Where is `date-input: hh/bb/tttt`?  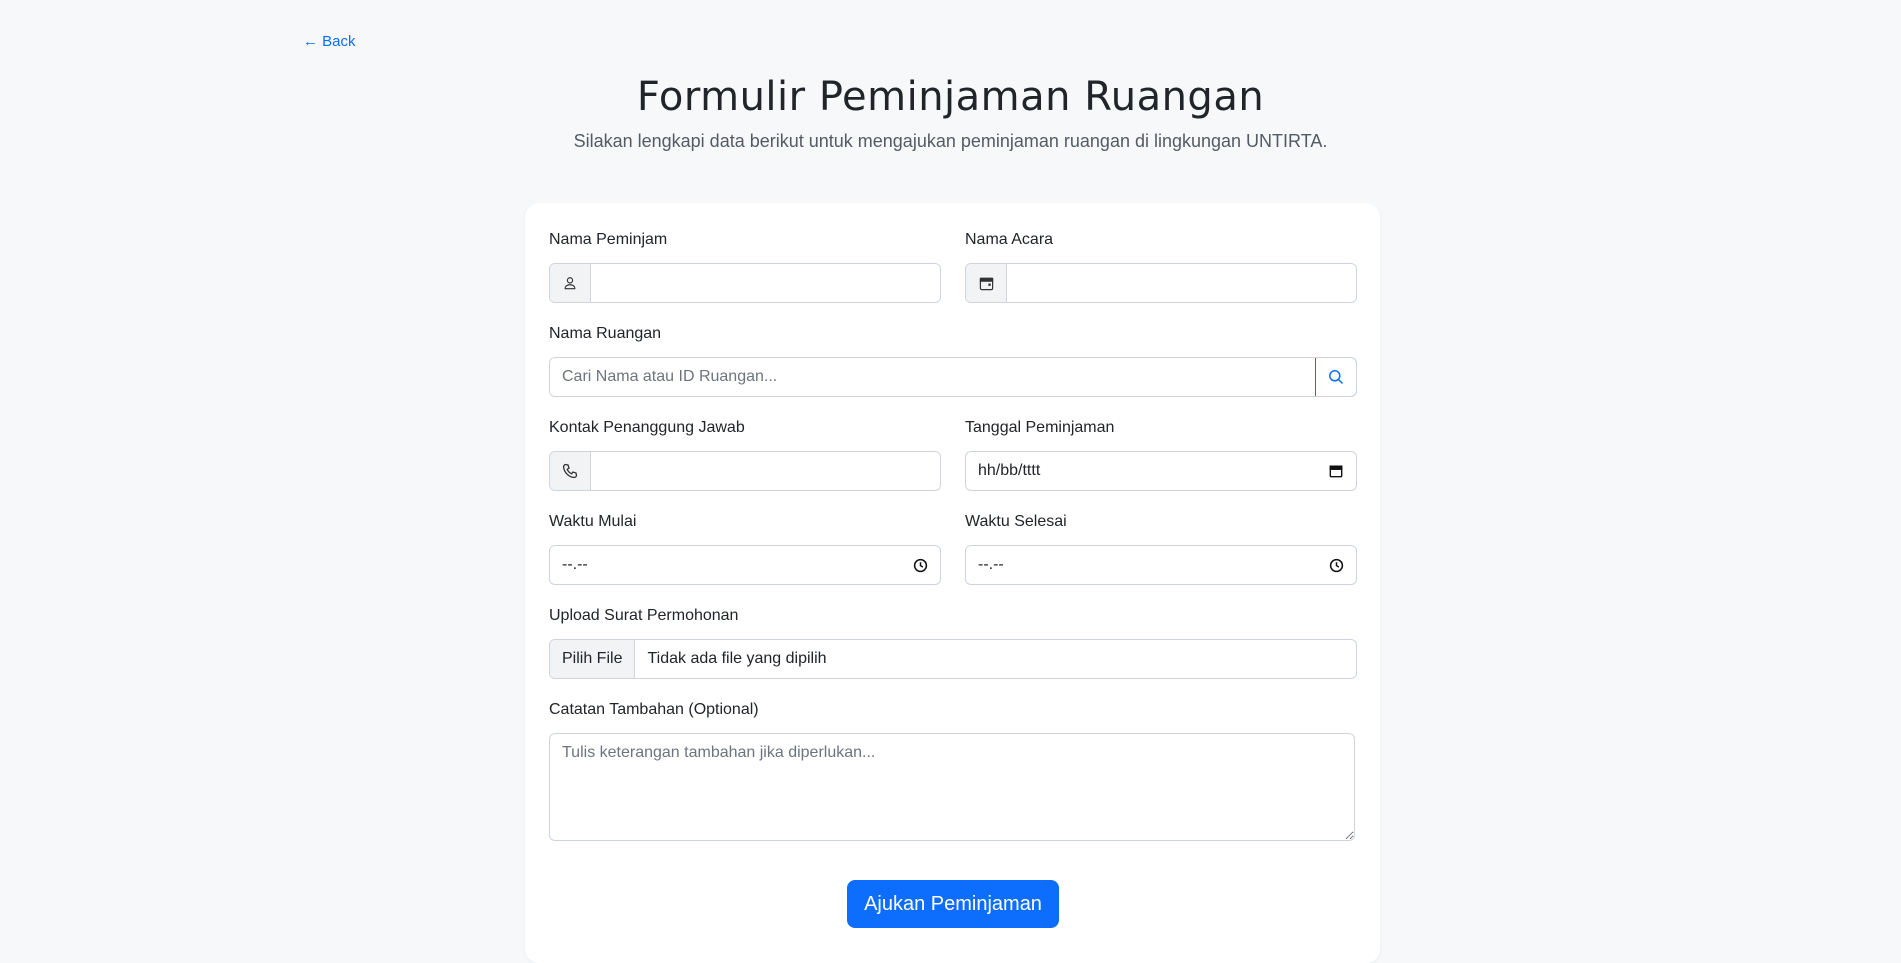 date-input: hh/bb/tttt is located at coordinates (1161, 471).